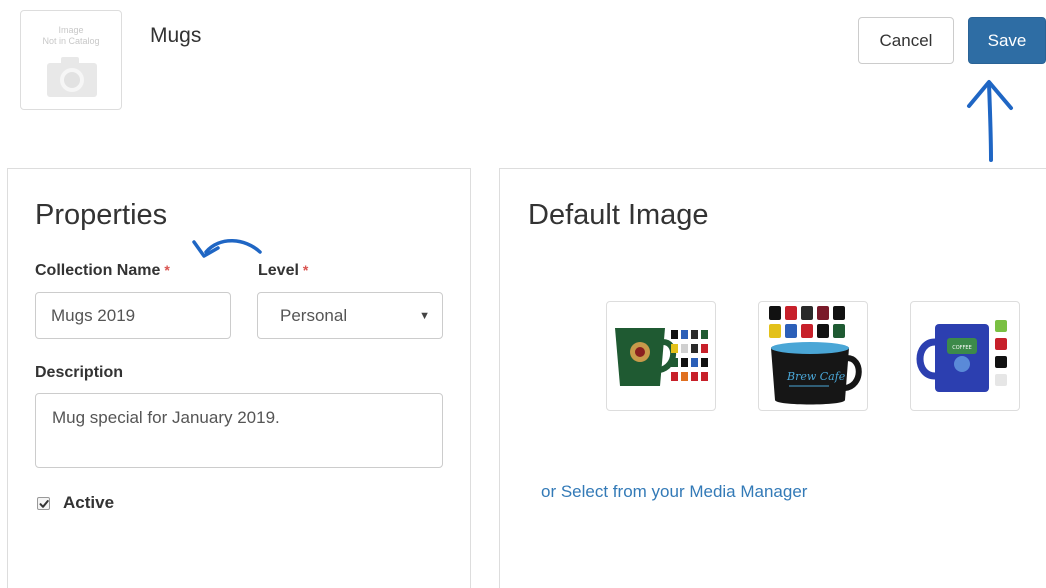 The width and height of the screenshot is (1046, 588). I want to click on annotation-curved-arrow-icon, so click(227, 248).